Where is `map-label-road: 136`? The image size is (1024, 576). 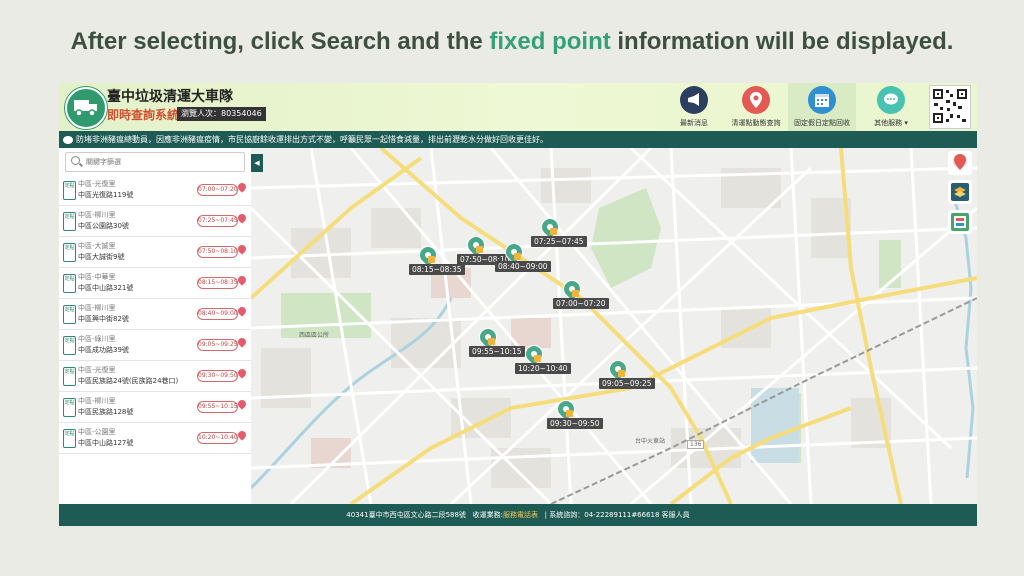 map-label-road: 136 is located at coordinates (696, 444).